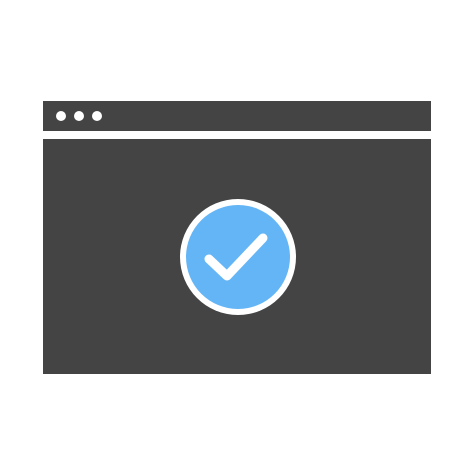 This screenshot has width=474, height=474. I want to click on browser-title-bar, so click(237, 116).